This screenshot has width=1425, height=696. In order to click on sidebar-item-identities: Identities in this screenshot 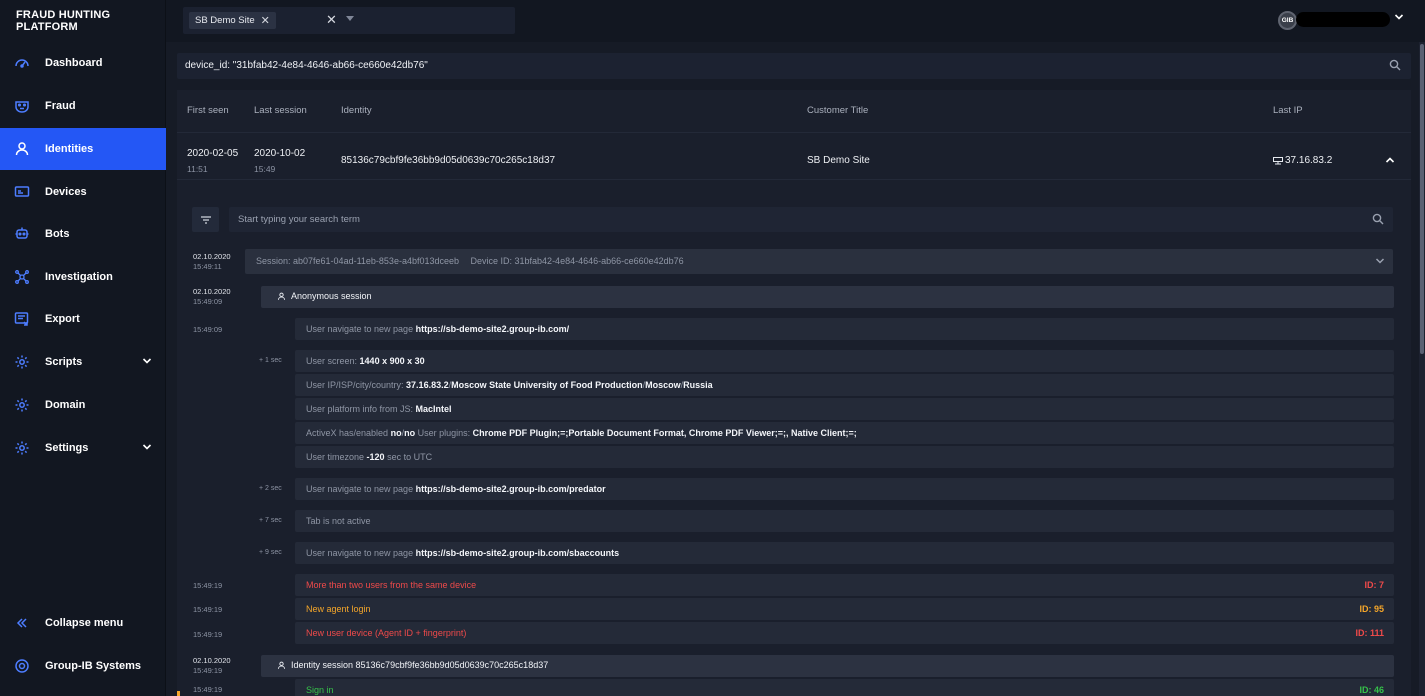, I will do `click(83, 149)`.